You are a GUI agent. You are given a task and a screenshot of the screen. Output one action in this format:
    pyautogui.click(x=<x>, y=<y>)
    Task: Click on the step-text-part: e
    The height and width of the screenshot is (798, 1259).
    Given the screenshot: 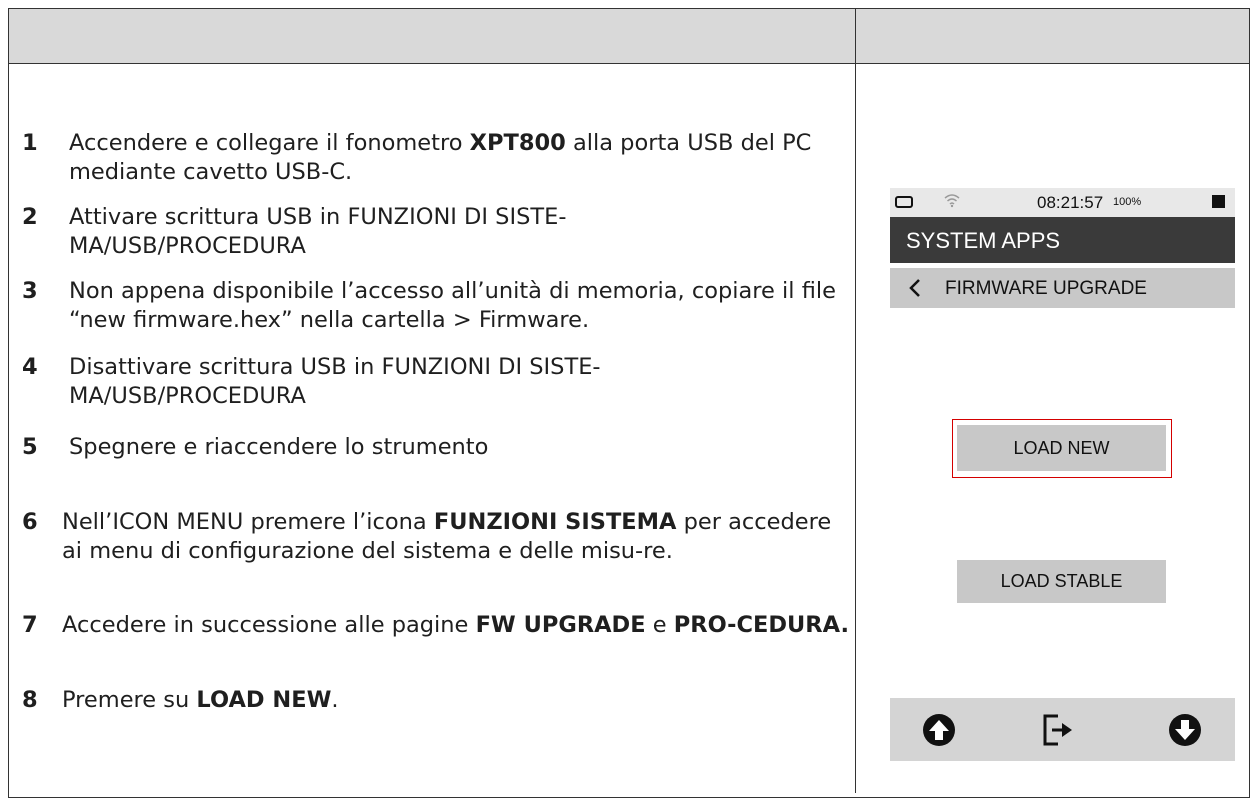 What is the action you would take?
    pyautogui.click(x=659, y=625)
    